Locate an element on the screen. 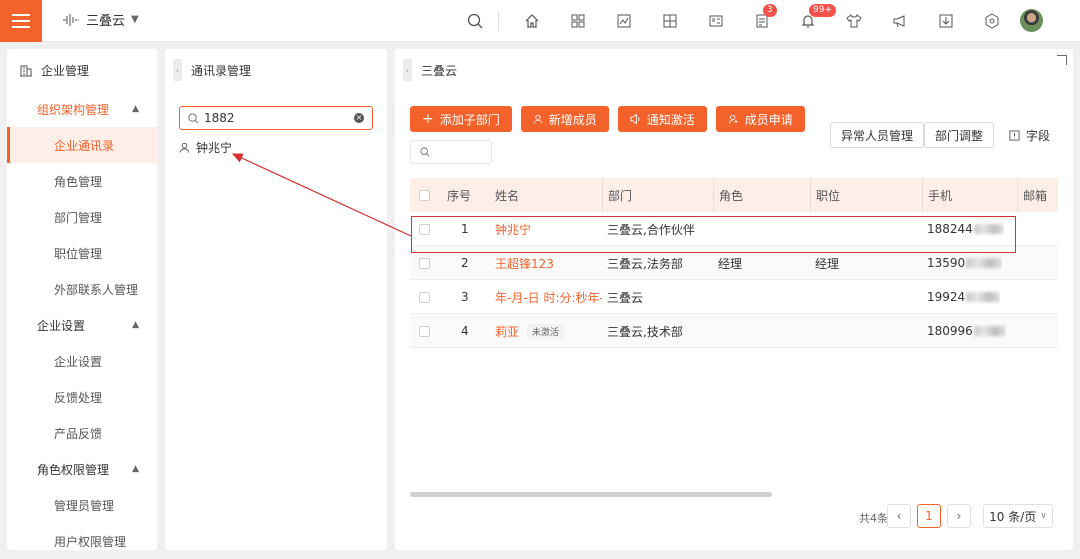 This screenshot has height=559, width=1080. member-name-link: 钟兆宁 is located at coordinates (513, 229).